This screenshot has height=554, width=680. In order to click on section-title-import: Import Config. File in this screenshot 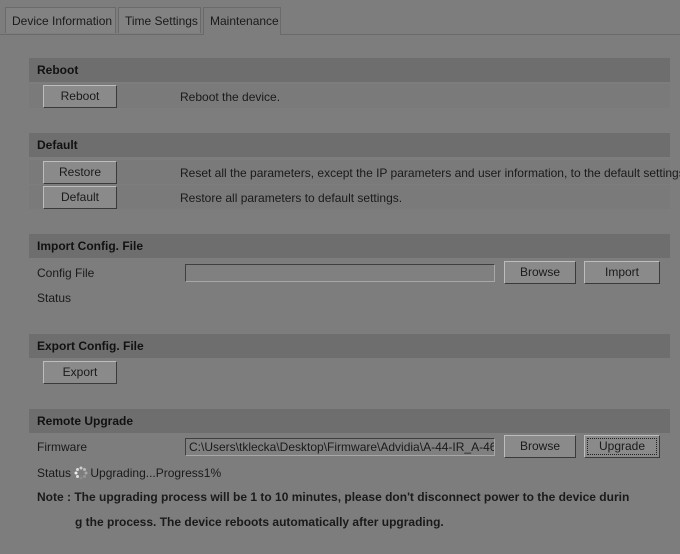, I will do `click(349, 246)`.